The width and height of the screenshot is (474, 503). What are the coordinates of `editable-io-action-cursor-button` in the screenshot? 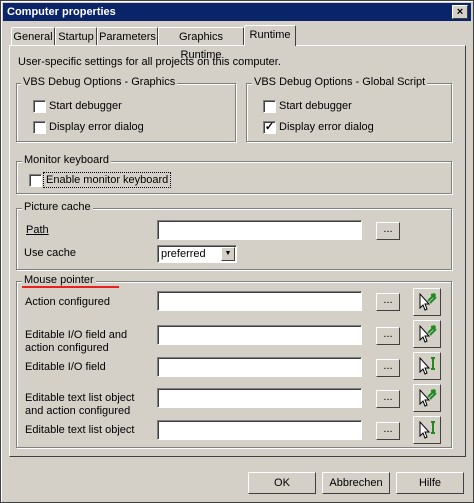 It's located at (427, 334).